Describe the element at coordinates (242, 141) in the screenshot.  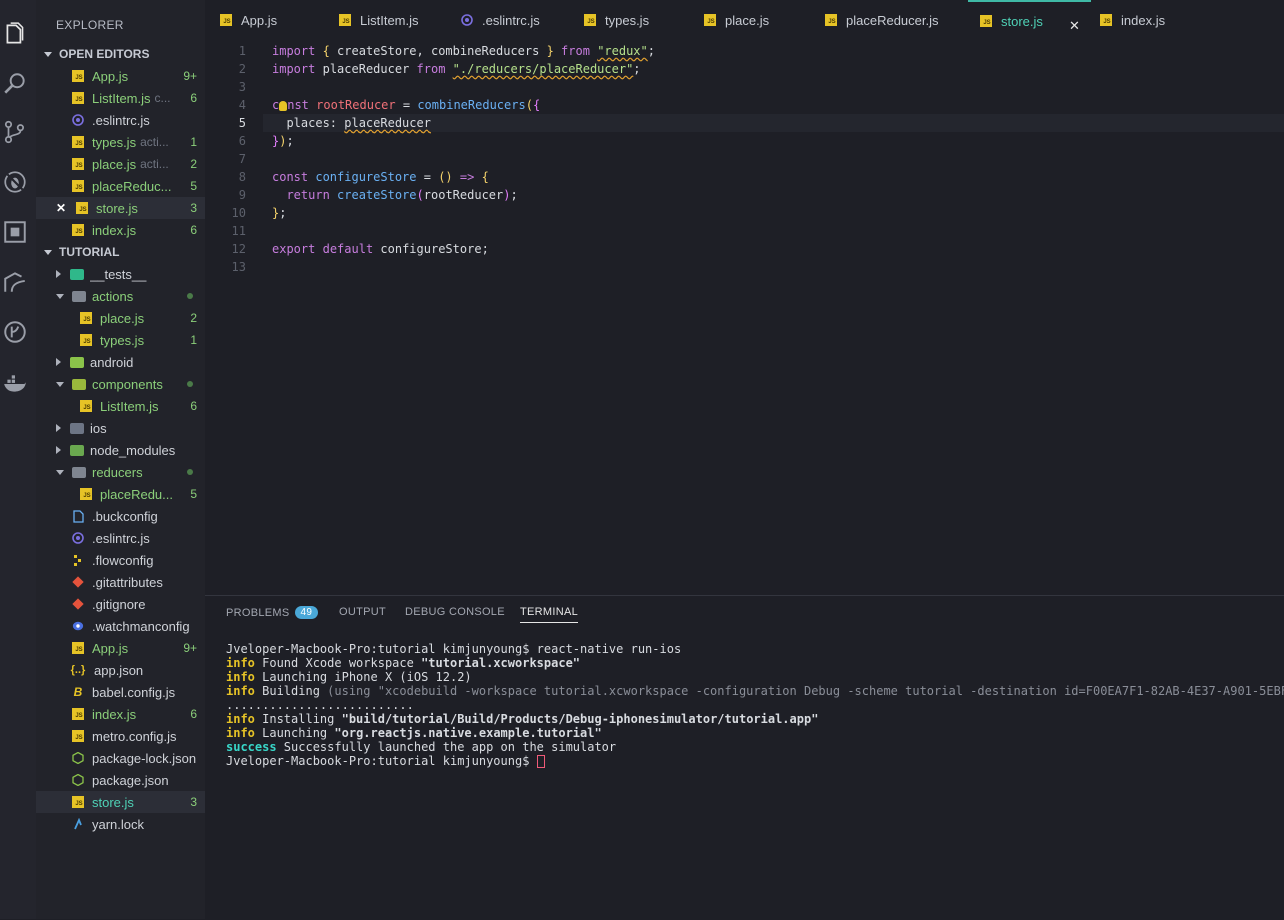
I see `line-number: 6` at that location.